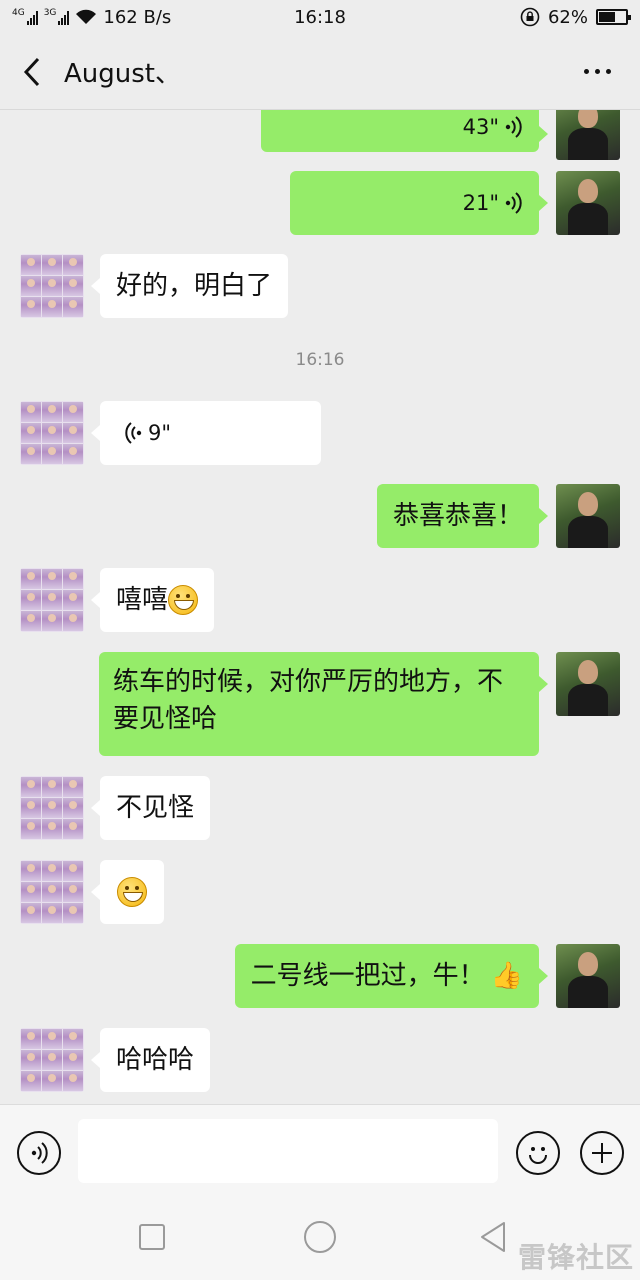 This screenshot has height=1280, width=640. Describe the element at coordinates (613, 17) in the screenshot. I see `battery-icon` at that location.